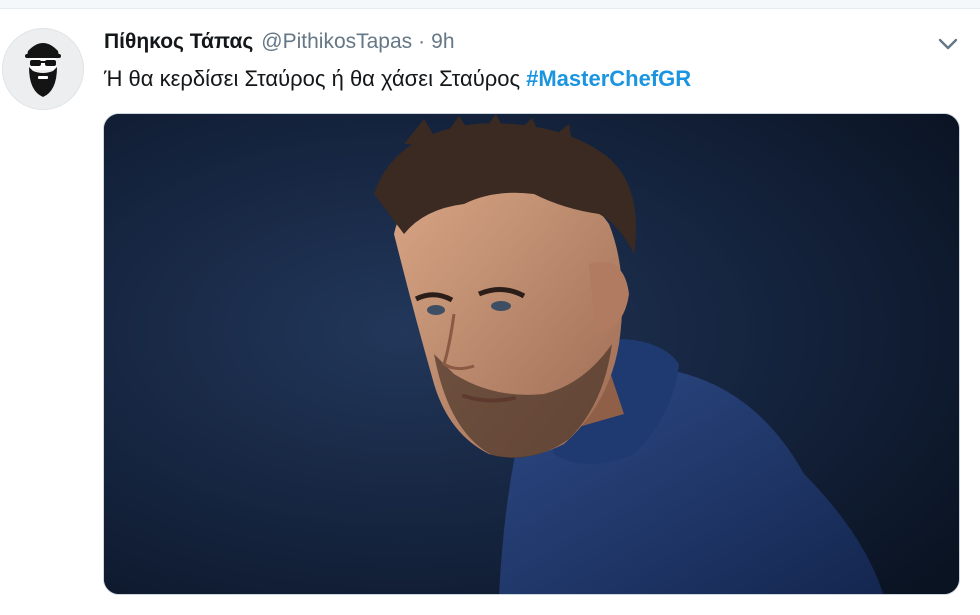 The height and width of the screenshot is (615, 980). What do you see at coordinates (336, 42) in the screenshot?
I see `user-handle: @PithikosTapas` at bounding box center [336, 42].